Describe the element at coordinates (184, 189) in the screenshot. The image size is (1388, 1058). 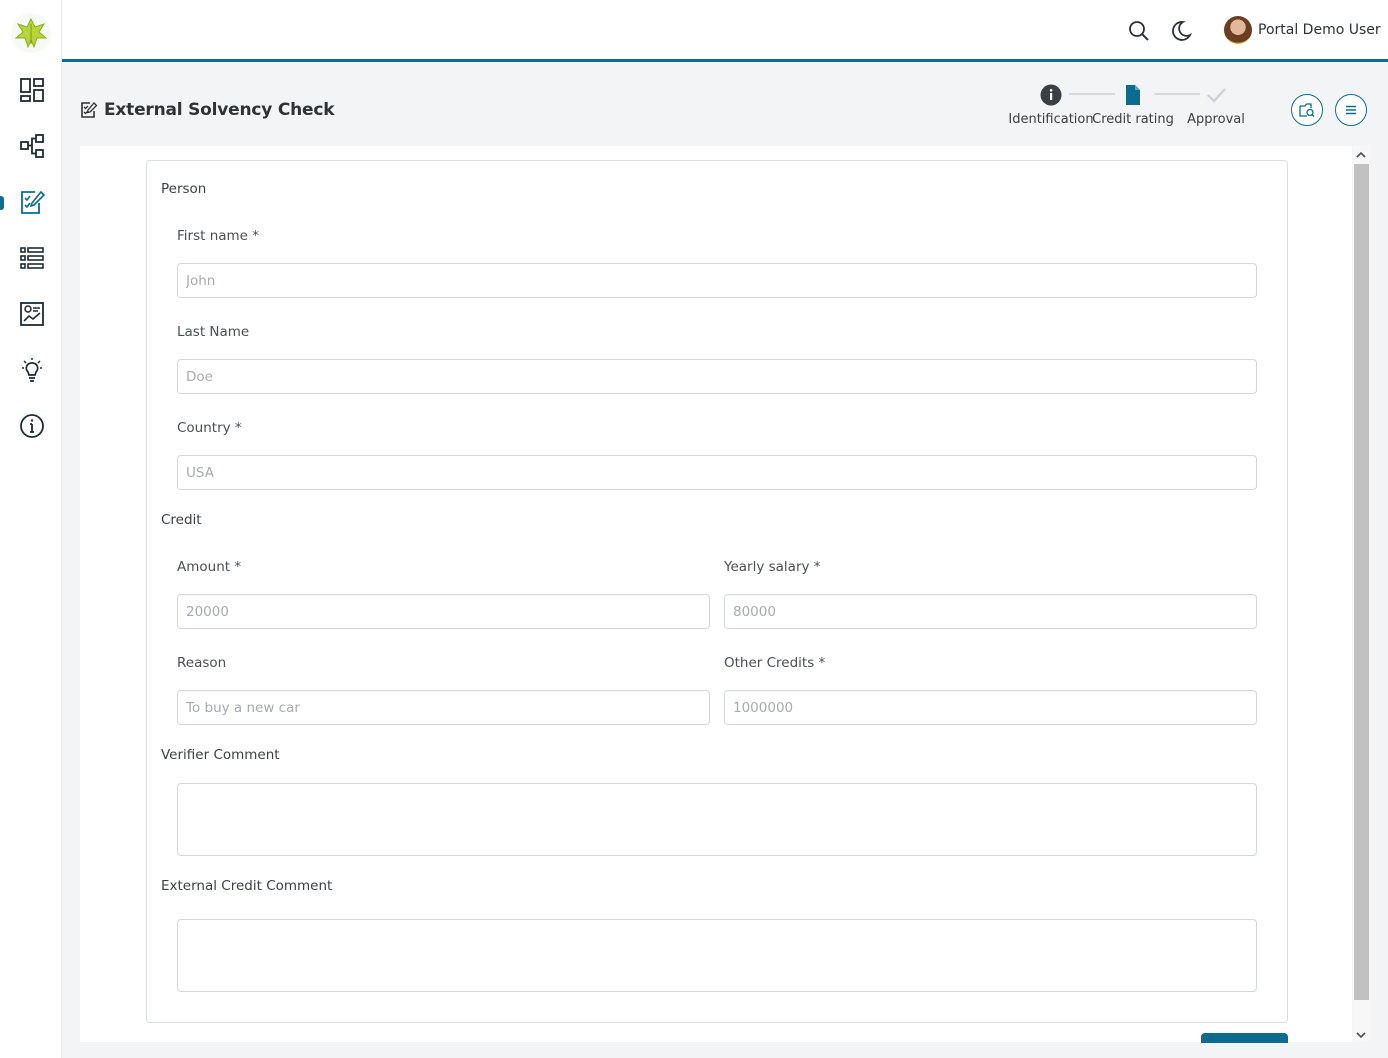
I see `section-title-person: Person` at that location.